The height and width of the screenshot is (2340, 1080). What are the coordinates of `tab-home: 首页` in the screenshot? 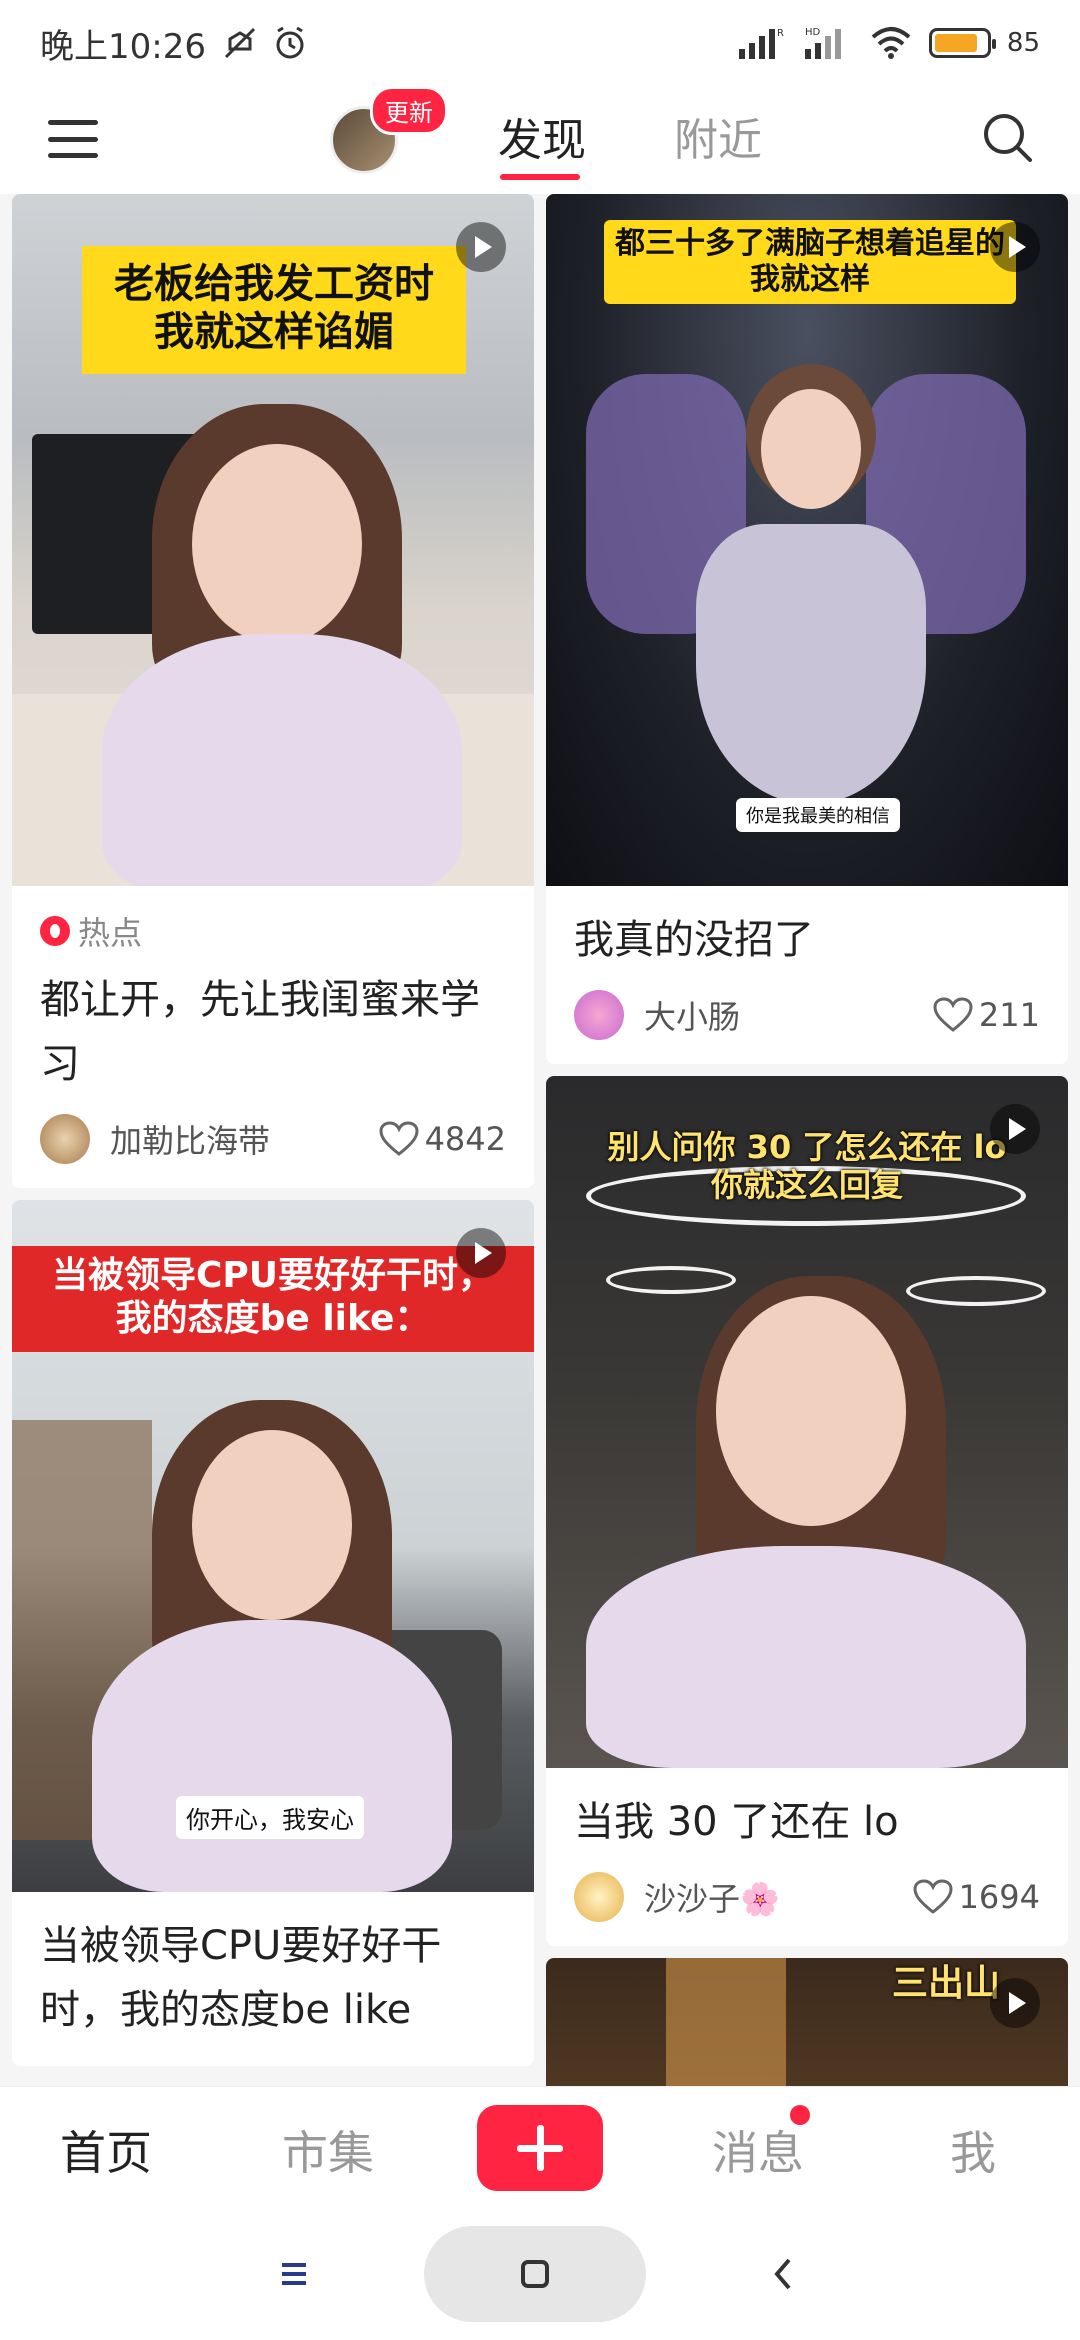 It's located at (106, 2150).